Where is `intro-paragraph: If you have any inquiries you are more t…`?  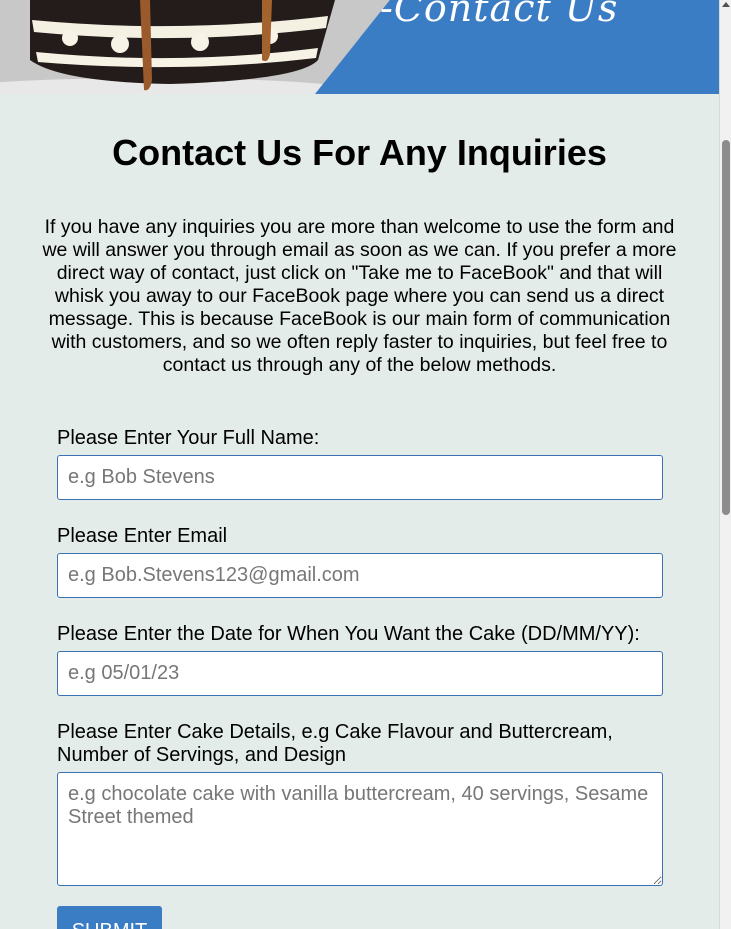 intro-paragraph: If you have any inquiries you are more t… is located at coordinates (359, 296).